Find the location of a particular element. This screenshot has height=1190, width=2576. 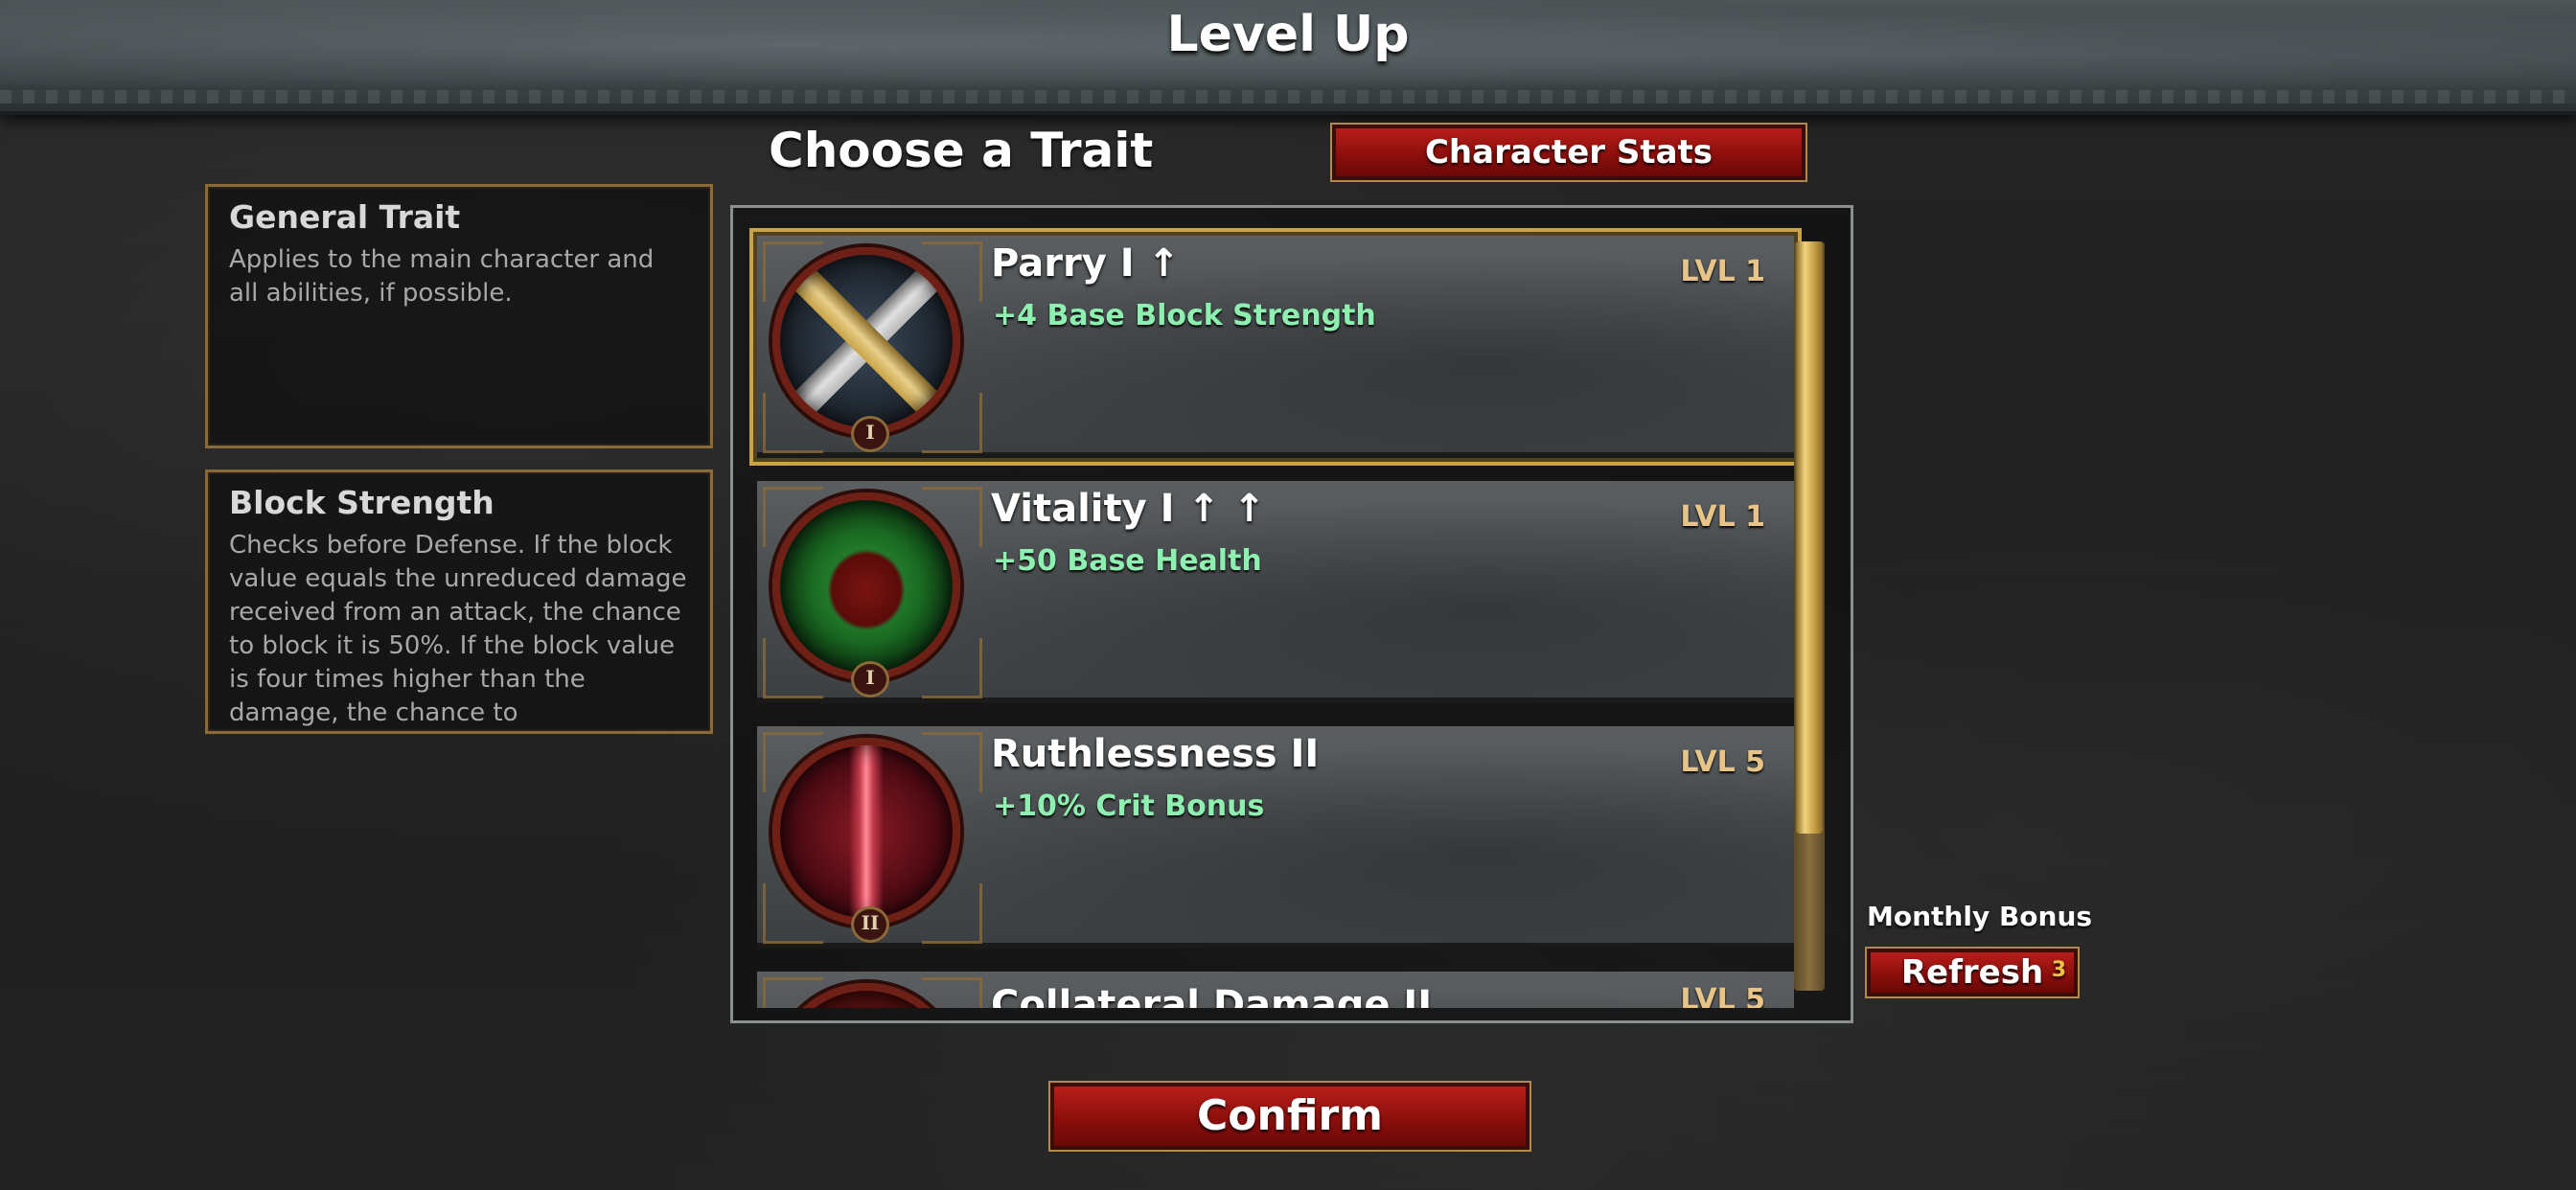

info-panel-title: Block Strength is located at coordinates (361, 502).